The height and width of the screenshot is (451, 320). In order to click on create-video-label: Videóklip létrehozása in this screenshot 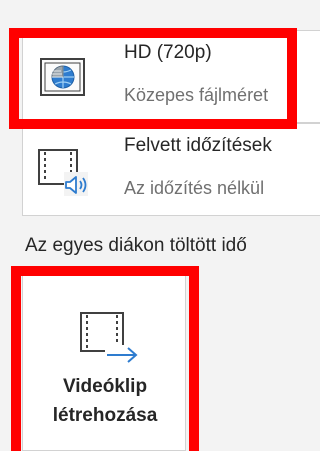, I will do `click(105, 401)`.